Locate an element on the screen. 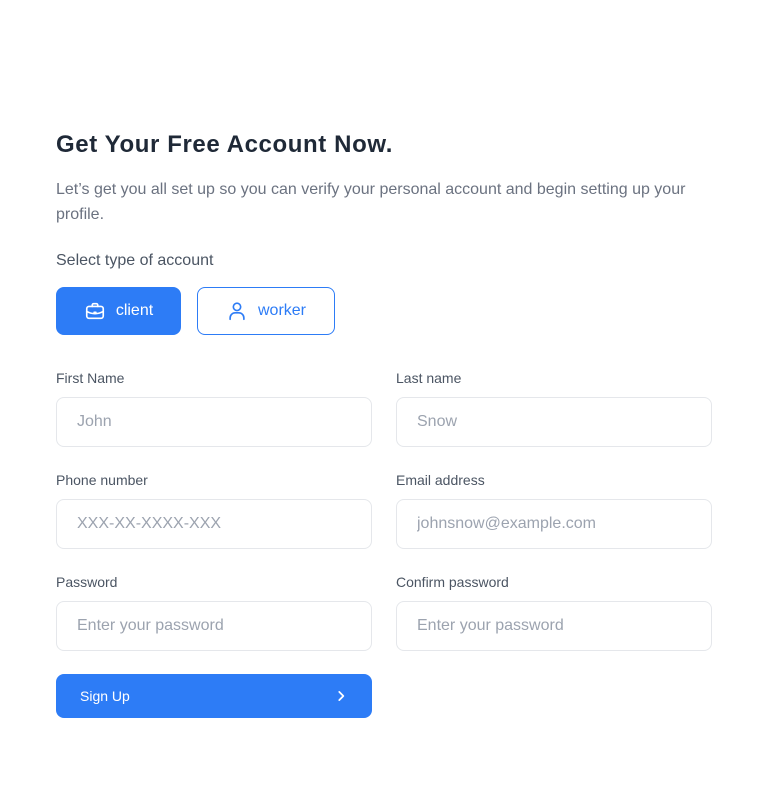 The image size is (768, 800). user-icon is located at coordinates (237, 311).